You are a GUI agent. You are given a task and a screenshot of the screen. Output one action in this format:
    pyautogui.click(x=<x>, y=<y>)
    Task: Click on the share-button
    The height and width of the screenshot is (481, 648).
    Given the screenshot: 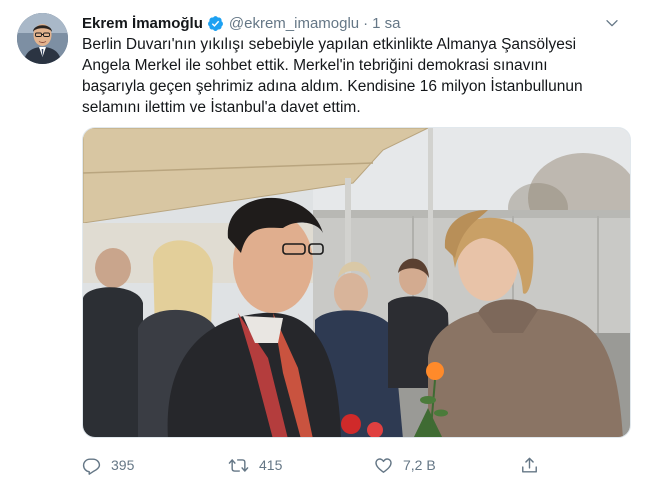 What is the action you would take?
    pyautogui.click(x=529, y=465)
    